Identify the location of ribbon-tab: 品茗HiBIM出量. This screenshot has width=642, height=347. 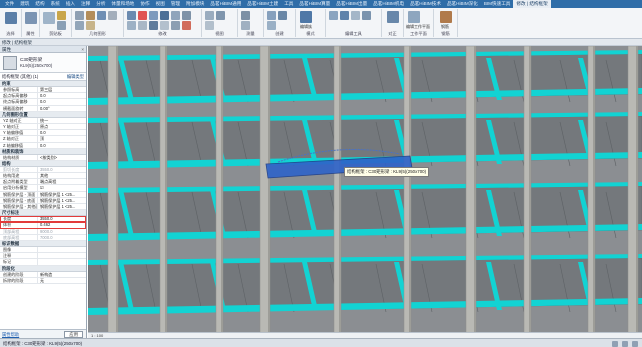
(351, 4).